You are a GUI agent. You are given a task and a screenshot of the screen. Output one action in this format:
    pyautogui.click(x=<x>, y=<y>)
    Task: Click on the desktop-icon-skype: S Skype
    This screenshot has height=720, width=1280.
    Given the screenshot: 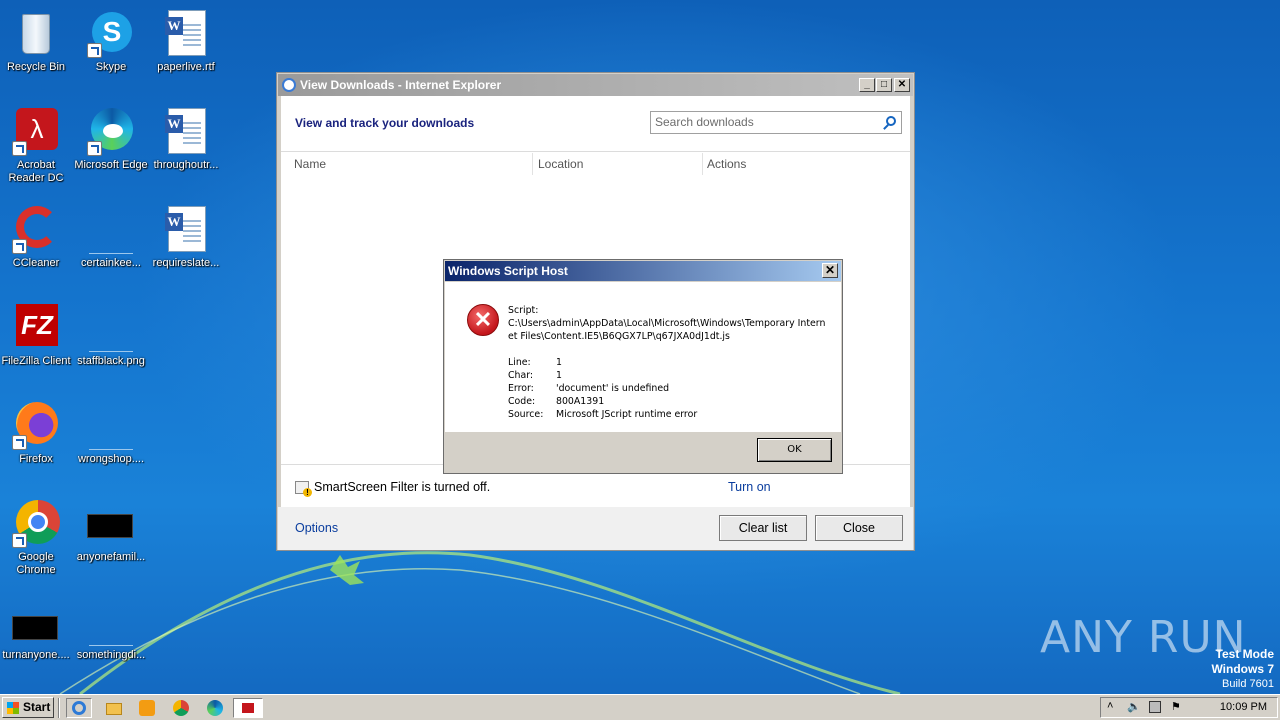 What is the action you would take?
    pyautogui.click(x=111, y=50)
    